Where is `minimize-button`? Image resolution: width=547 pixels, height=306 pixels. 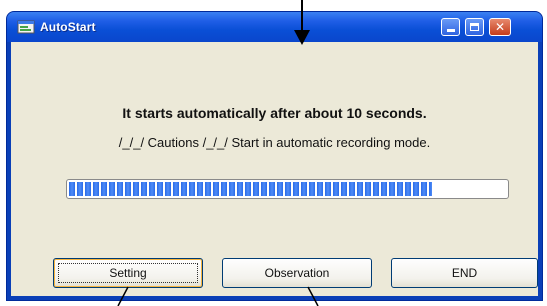 minimize-button is located at coordinates (450, 27).